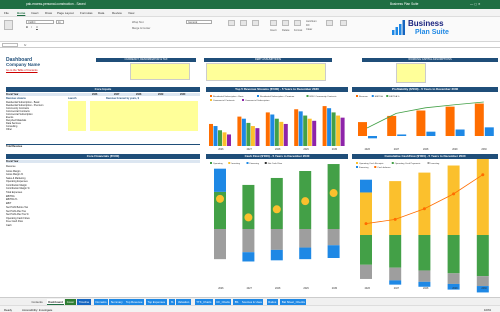  Describe the element at coordinates (475, 4) in the screenshot. I see `window-controls: — ▢ ✕` at that location.